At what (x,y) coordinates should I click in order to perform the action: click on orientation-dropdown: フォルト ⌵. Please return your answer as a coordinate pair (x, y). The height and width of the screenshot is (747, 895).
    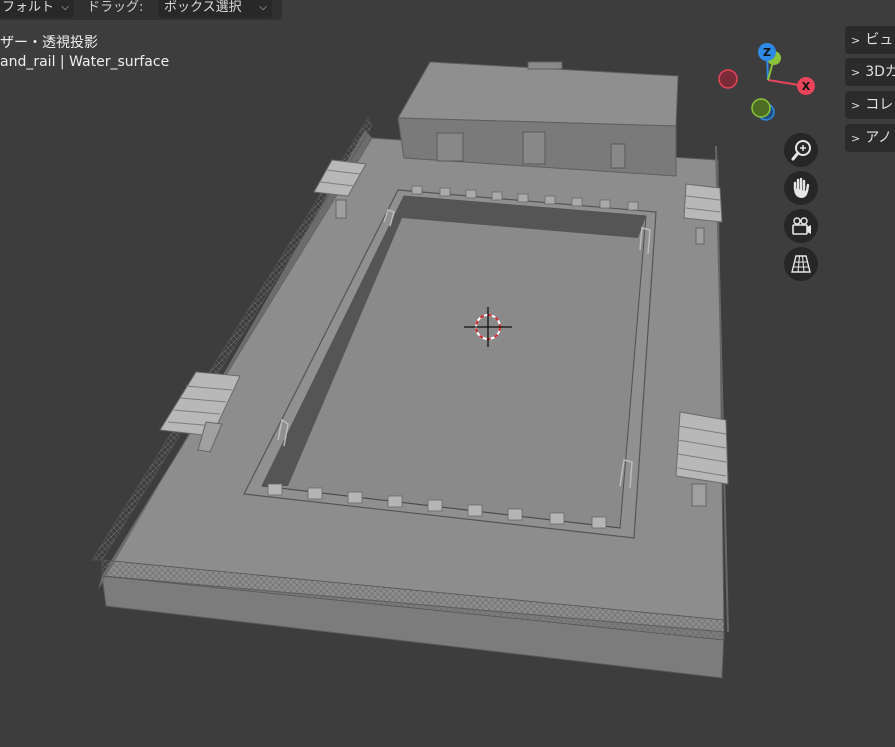
    Looking at the image, I should click on (37, 9).